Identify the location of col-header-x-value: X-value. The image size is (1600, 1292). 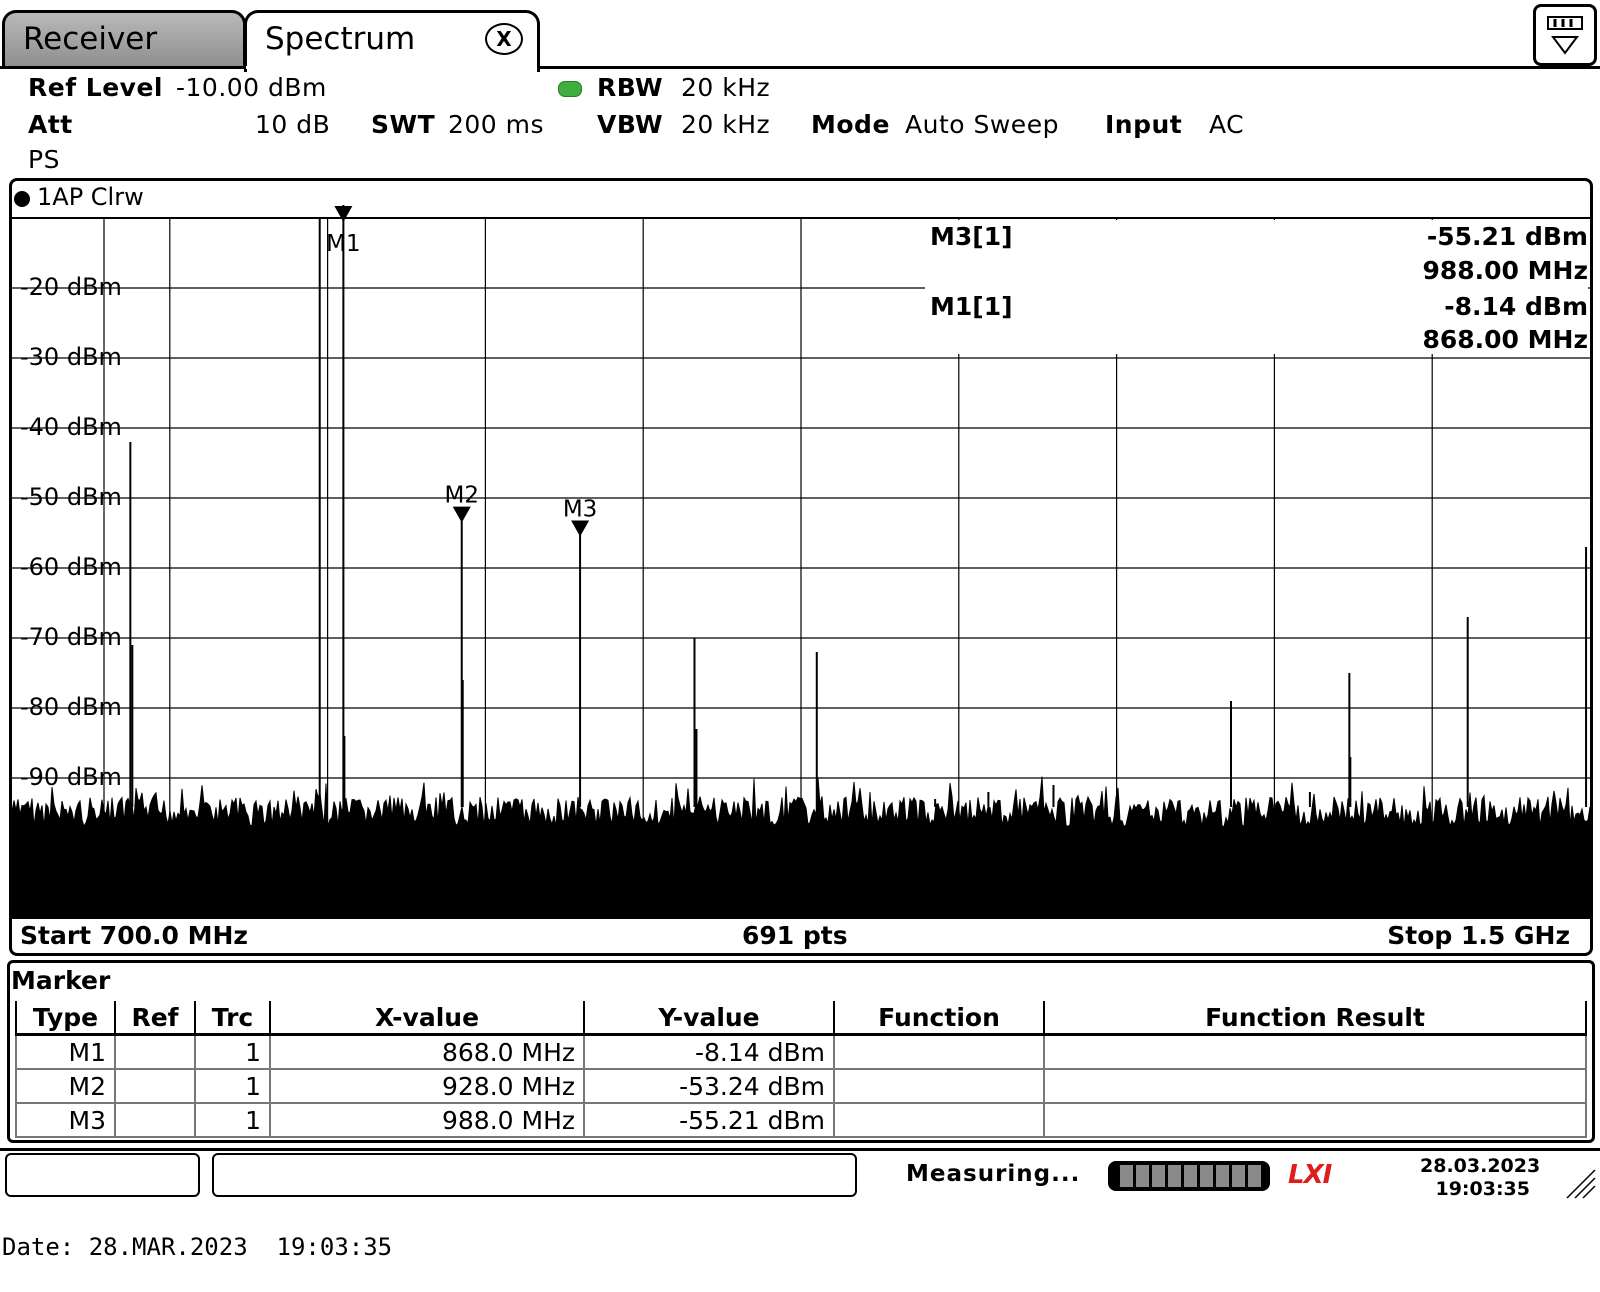
(427, 1018).